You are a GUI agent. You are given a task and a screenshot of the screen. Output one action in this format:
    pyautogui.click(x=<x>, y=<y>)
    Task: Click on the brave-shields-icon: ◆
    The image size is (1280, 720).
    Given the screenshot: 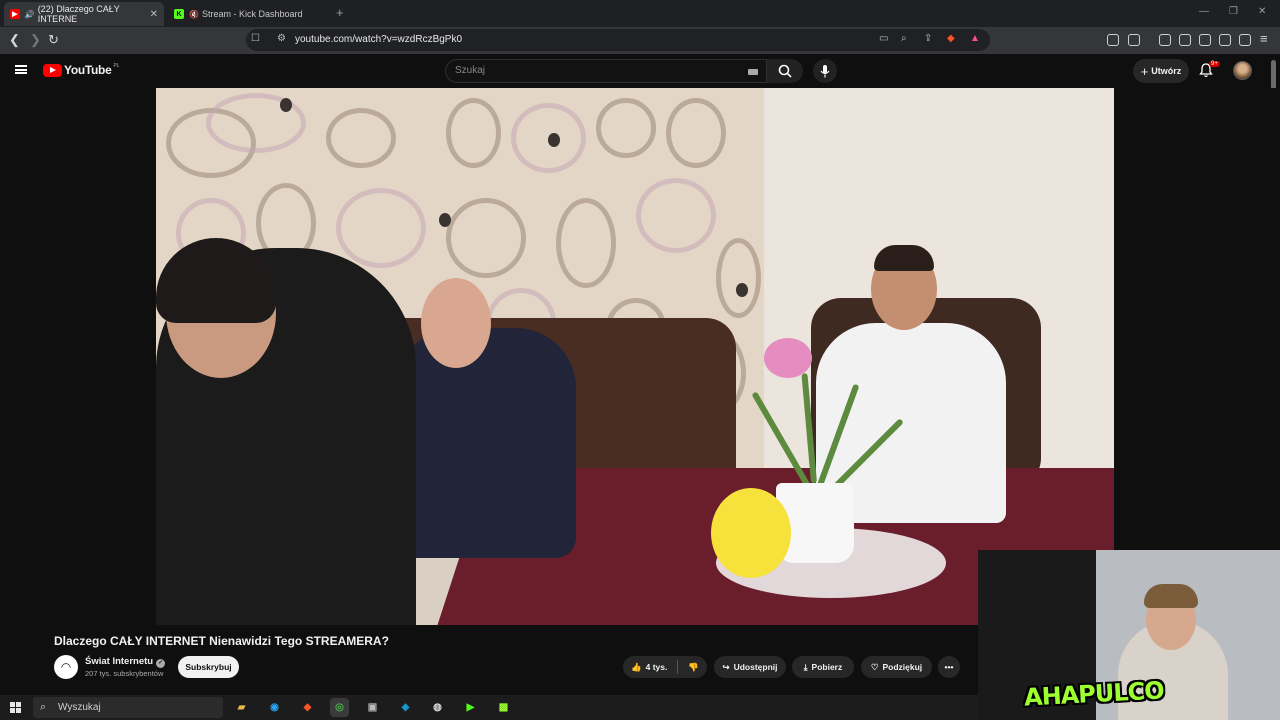 What is the action you would take?
    pyautogui.click(x=951, y=38)
    